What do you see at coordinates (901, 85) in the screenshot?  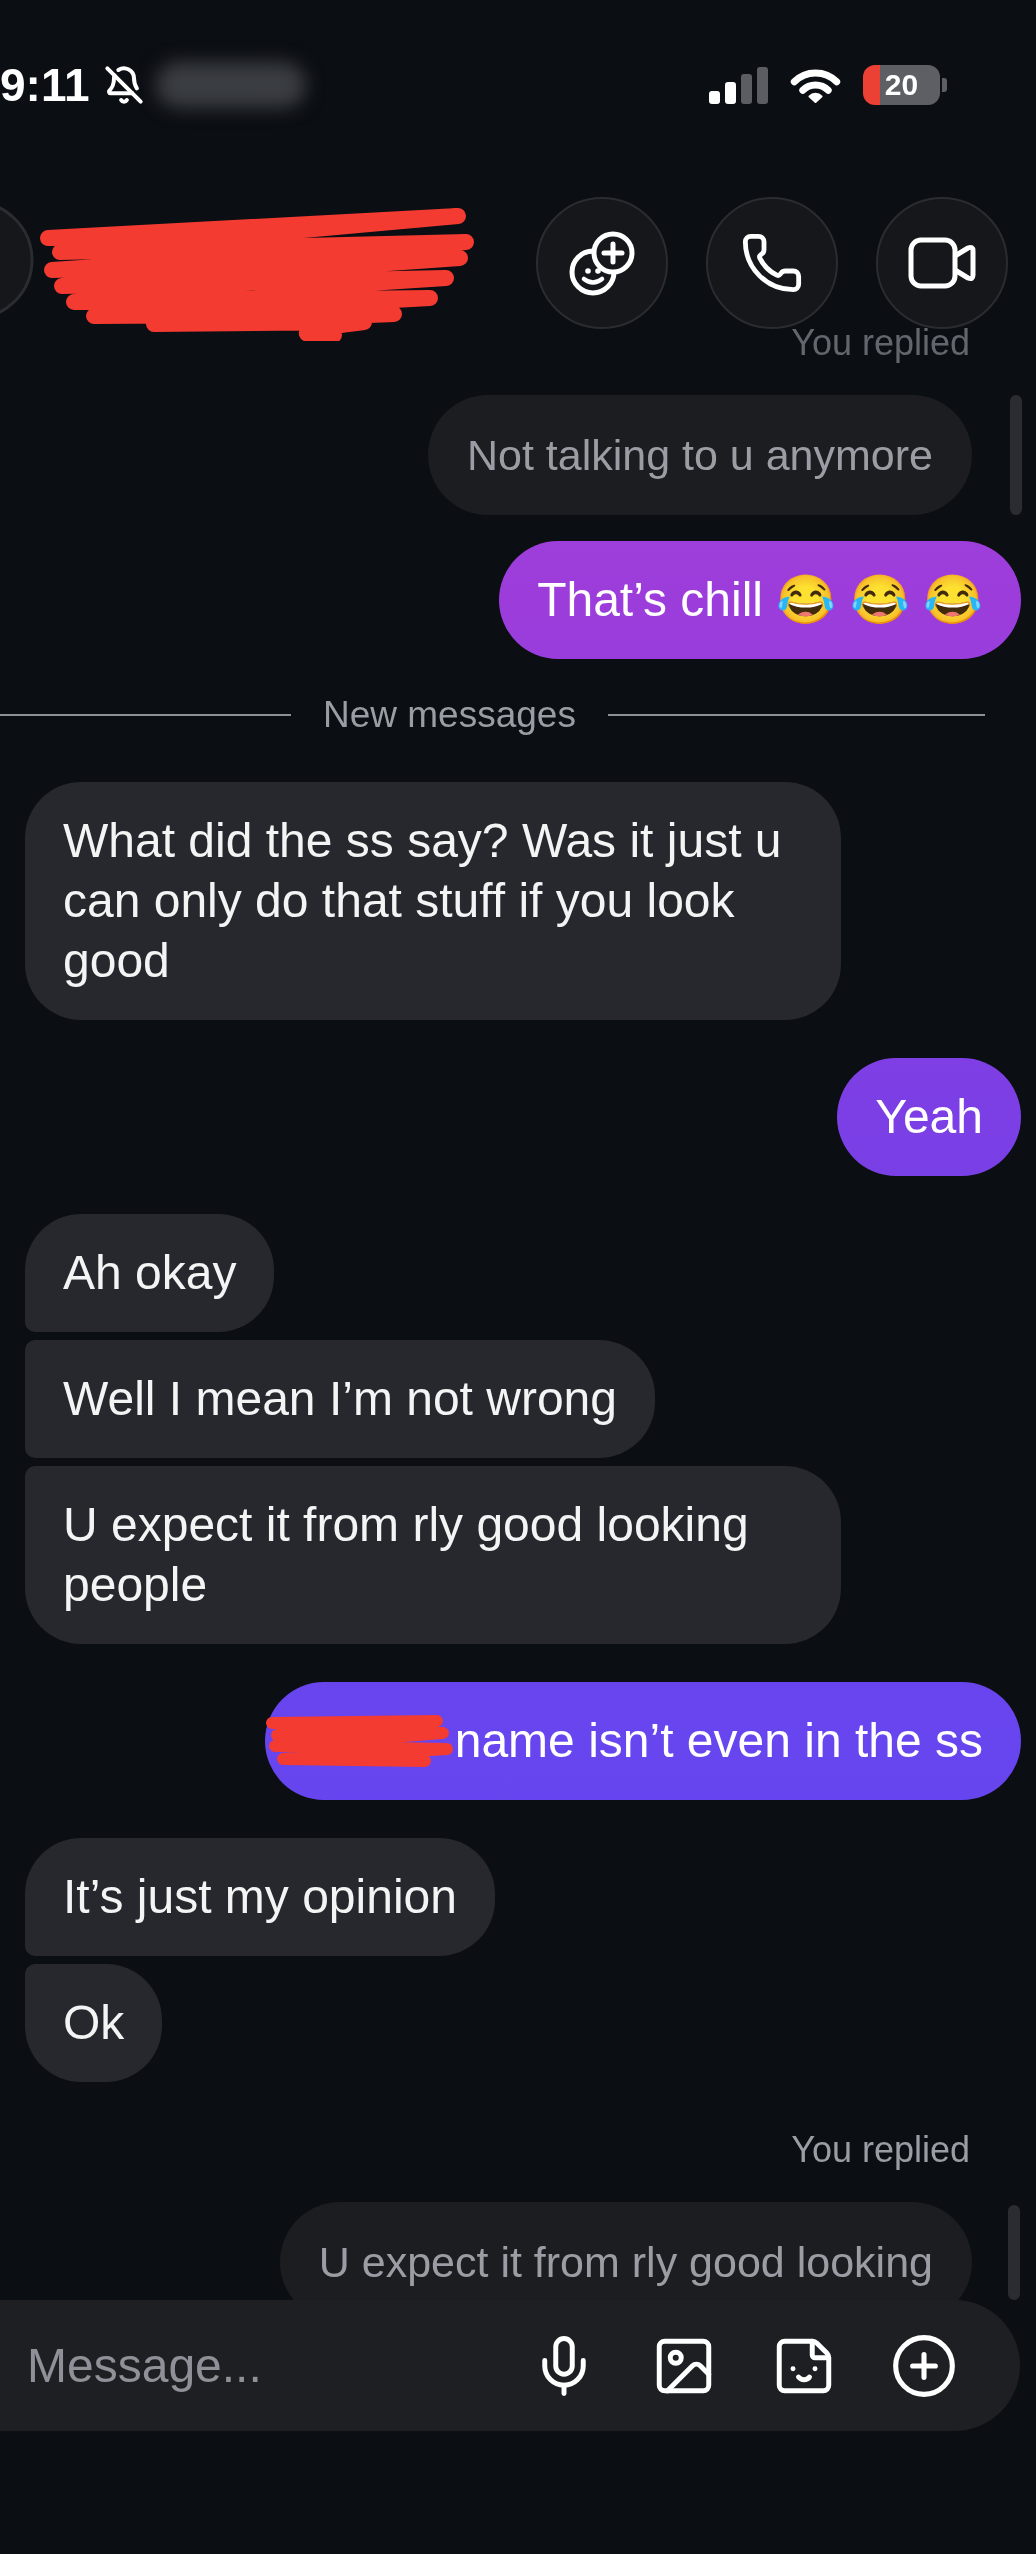 I see `battery-percentage: 20` at bounding box center [901, 85].